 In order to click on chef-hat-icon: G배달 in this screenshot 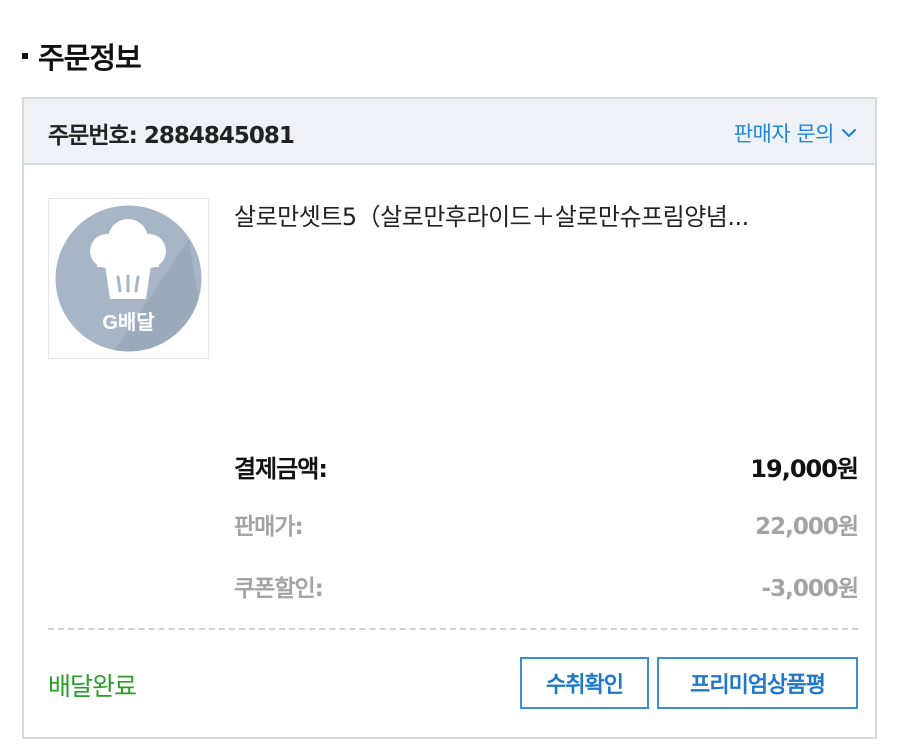, I will do `click(128, 278)`.